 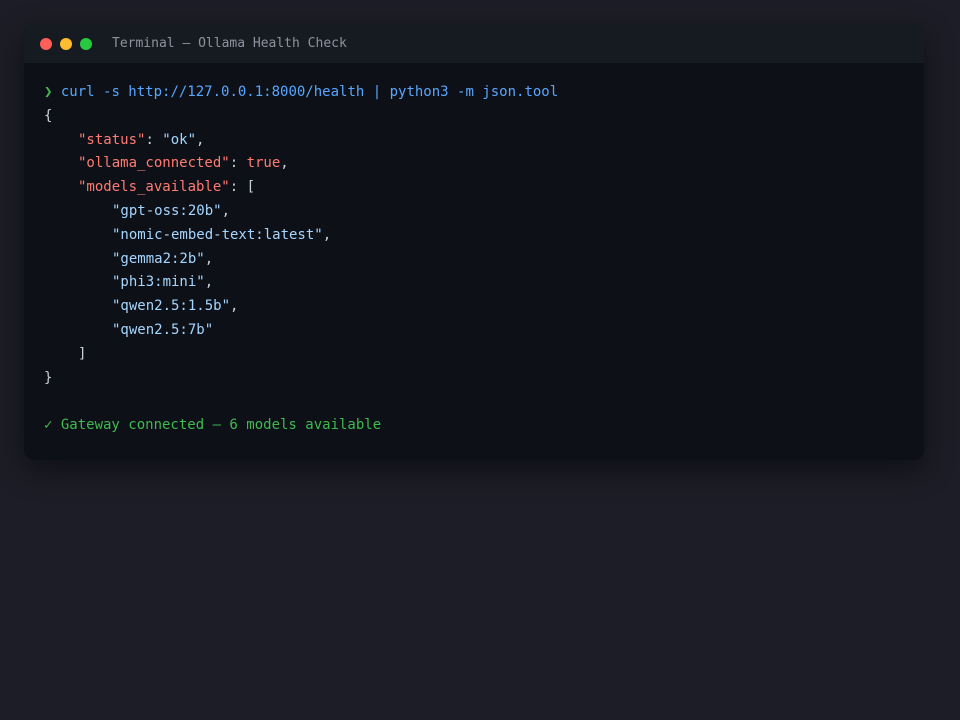 I want to click on close-window-button, so click(x=46, y=43).